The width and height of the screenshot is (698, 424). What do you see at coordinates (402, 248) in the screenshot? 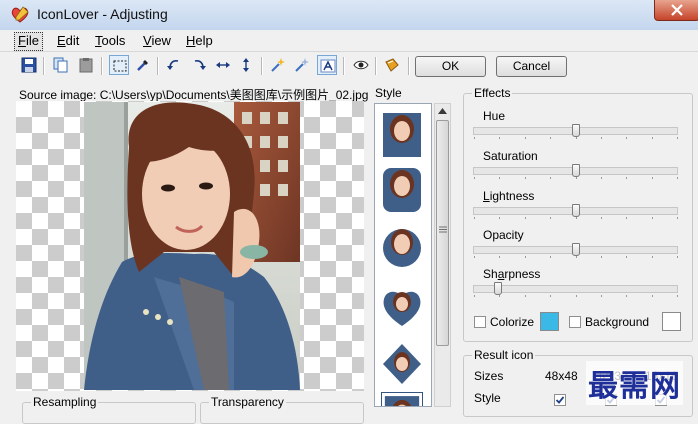
I see `style-thumbnail-circle` at bounding box center [402, 248].